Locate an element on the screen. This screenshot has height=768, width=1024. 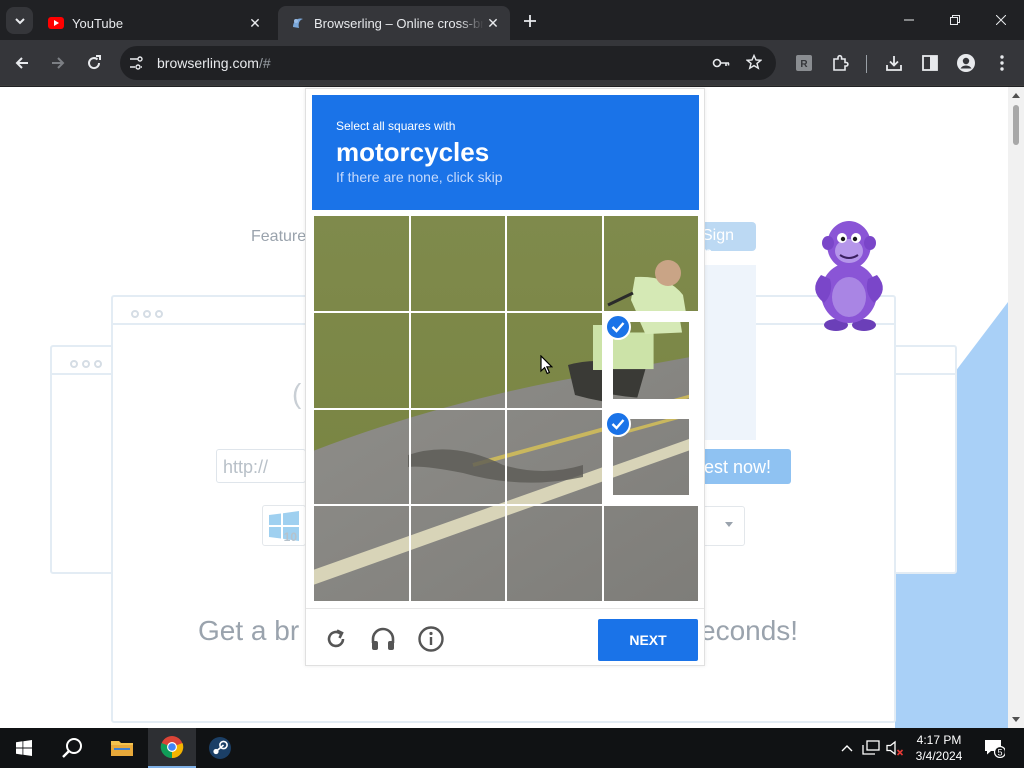
scroll-up-arrow is located at coordinates (1016, 95).